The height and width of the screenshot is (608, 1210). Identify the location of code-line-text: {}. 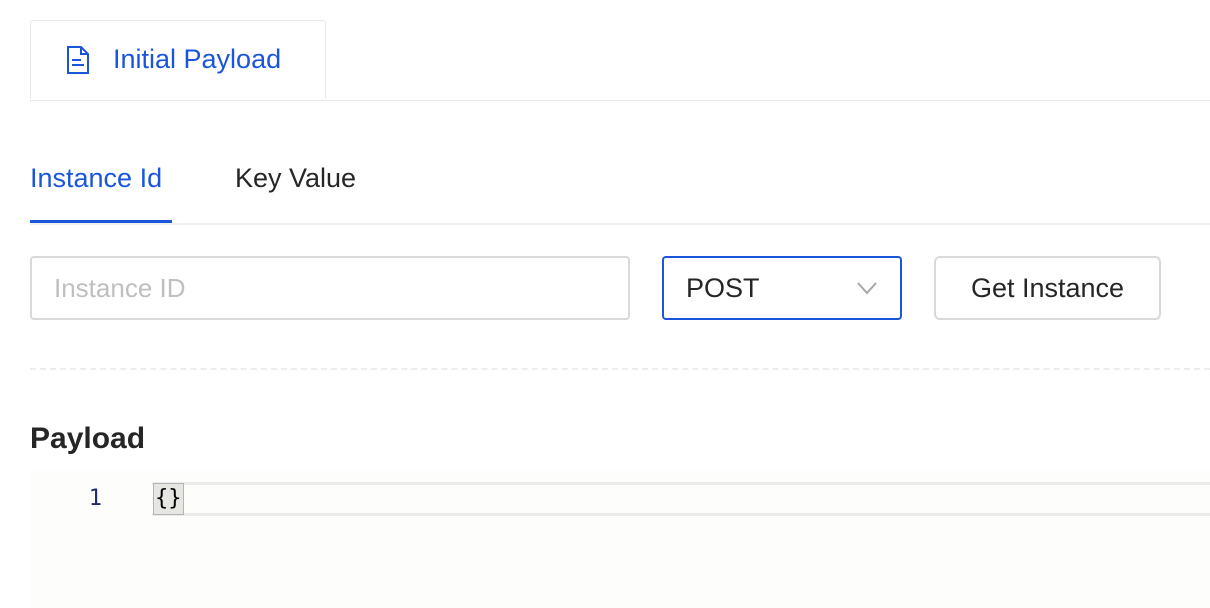
(168, 499).